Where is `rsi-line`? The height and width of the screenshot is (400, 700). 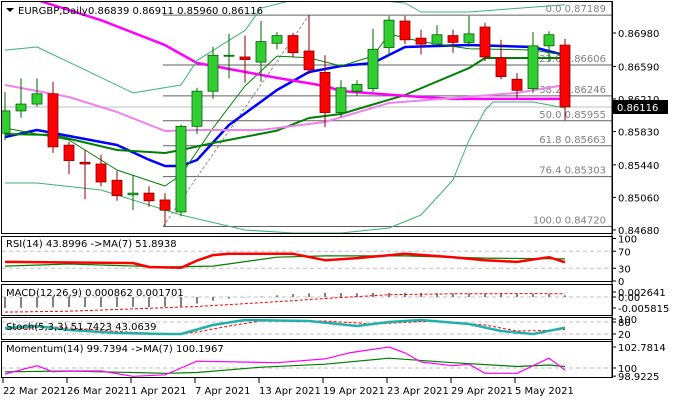
rsi-line is located at coordinates (285, 261).